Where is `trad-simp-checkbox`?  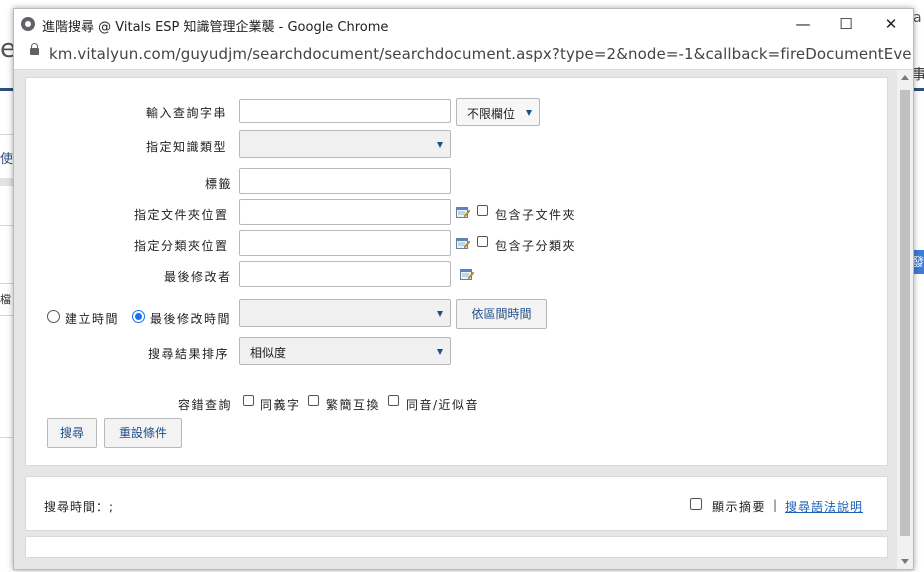 trad-simp-checkbox is located at coordinates (313, 400).